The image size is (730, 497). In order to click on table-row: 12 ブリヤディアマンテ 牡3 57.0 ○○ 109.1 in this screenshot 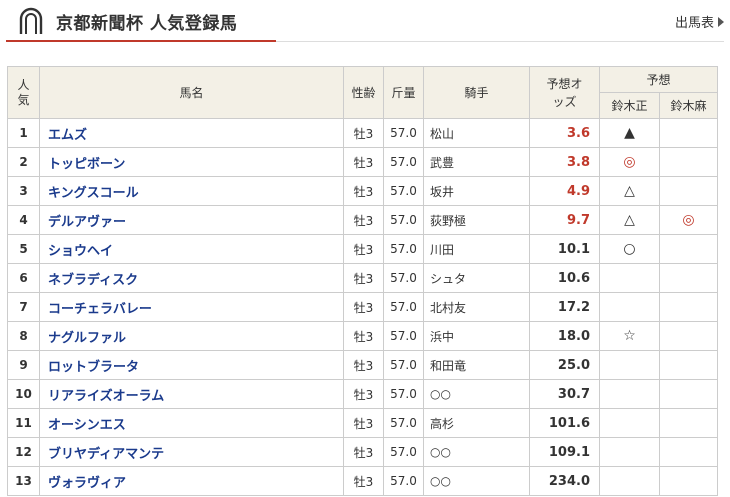, I will do `click(362, 452)`.